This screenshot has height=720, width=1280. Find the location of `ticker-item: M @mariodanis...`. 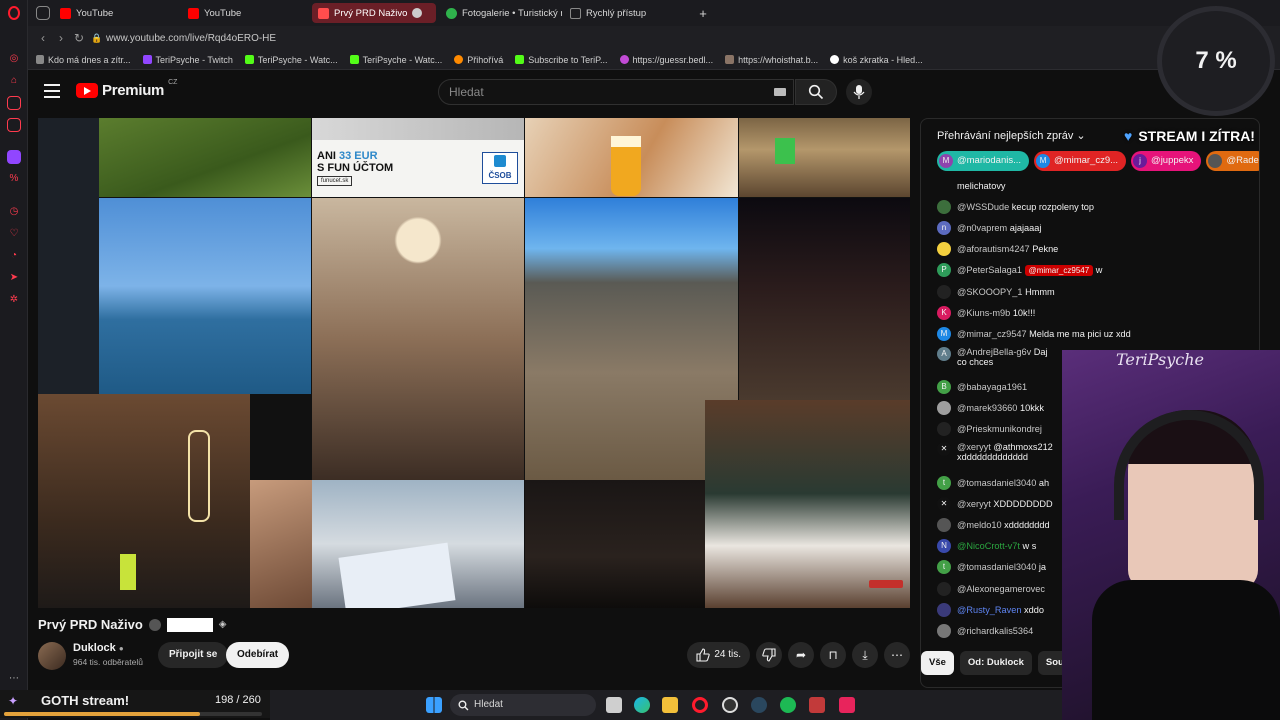

ticker-item: M @mariodanis... is located at coordinates (983, 161).